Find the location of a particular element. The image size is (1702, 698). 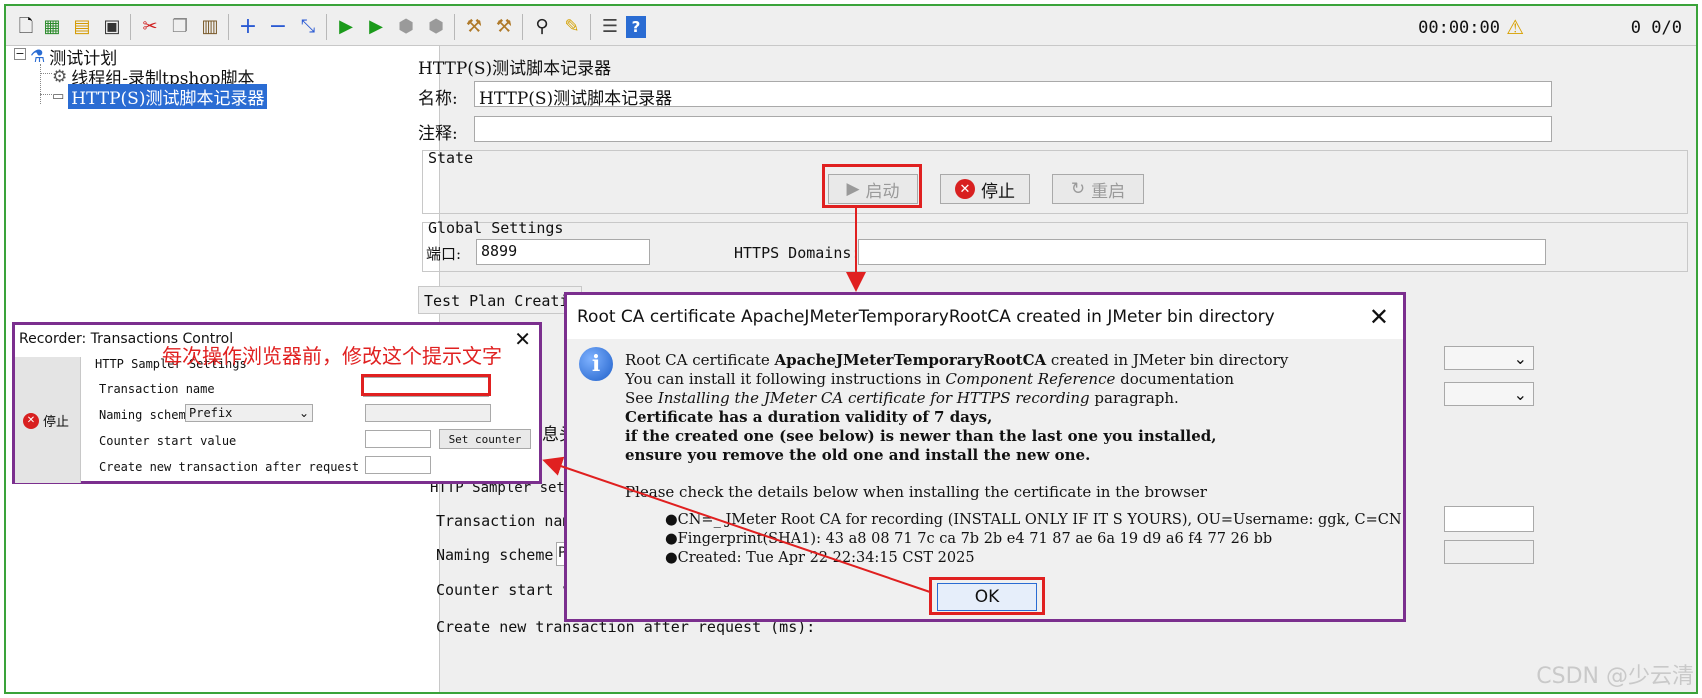

rec-counter-label: Counter start value is located at coordinates (168, 441).